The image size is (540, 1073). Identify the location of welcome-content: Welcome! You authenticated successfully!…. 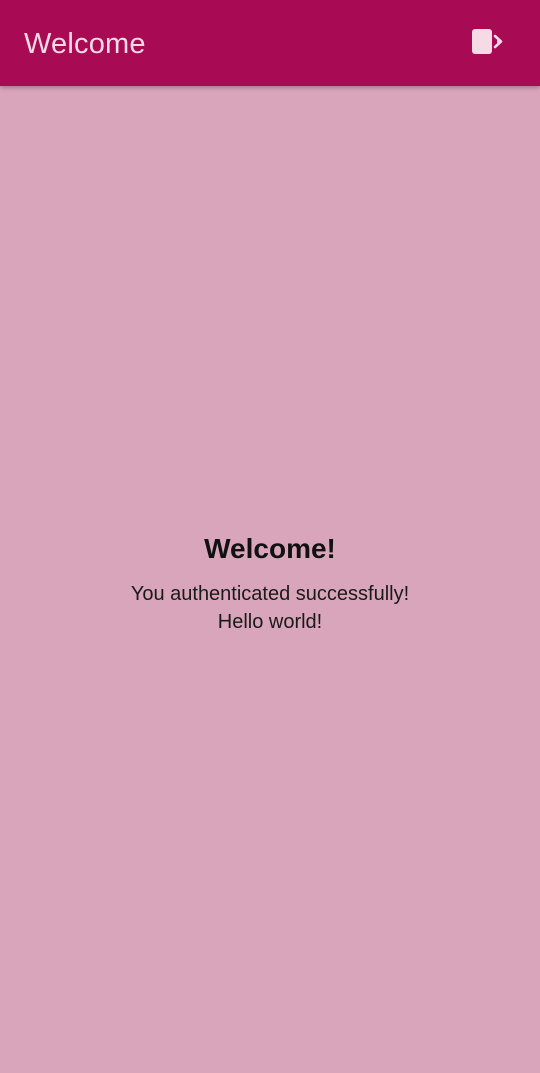
(270, 581).